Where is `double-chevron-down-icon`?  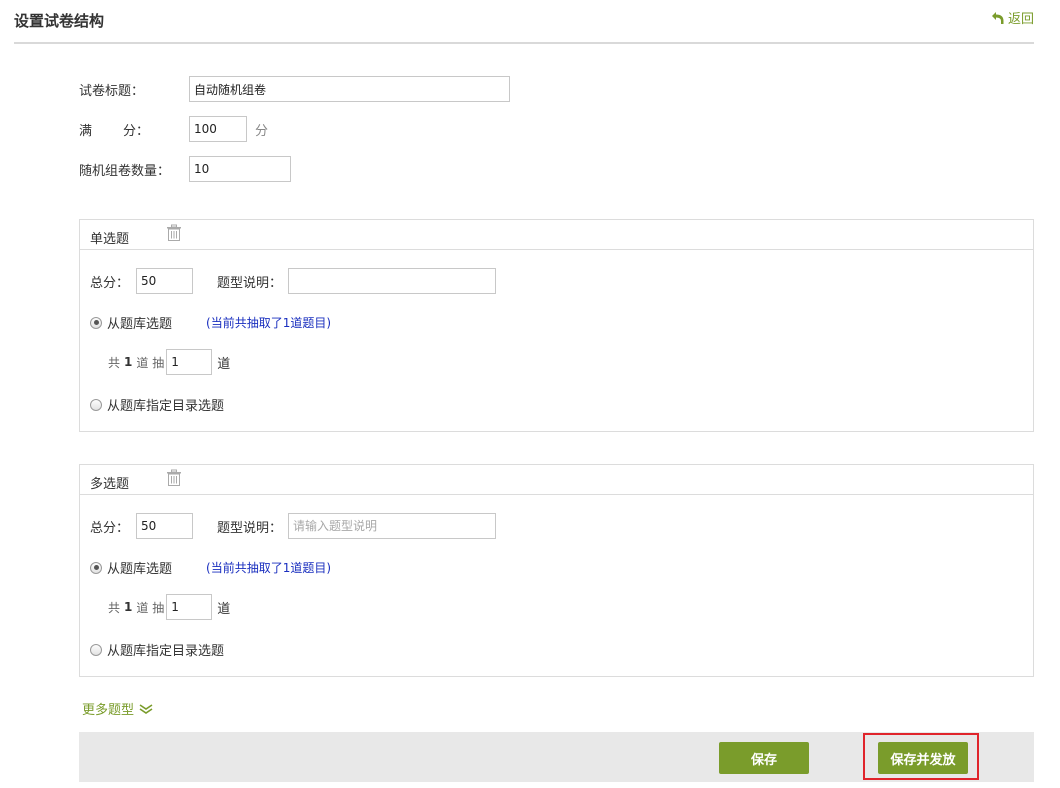 double-chevron-down-icon is located at coordinates (146, 708).